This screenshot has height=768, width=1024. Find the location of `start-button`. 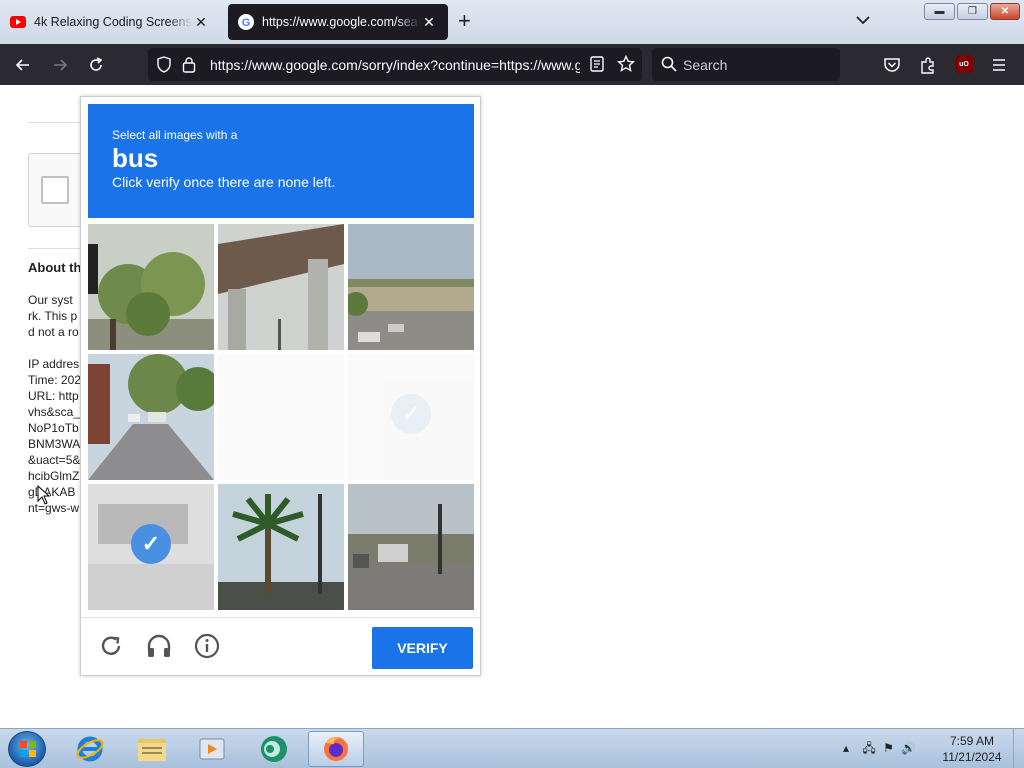

start-button is located at coordinates (27, 749).